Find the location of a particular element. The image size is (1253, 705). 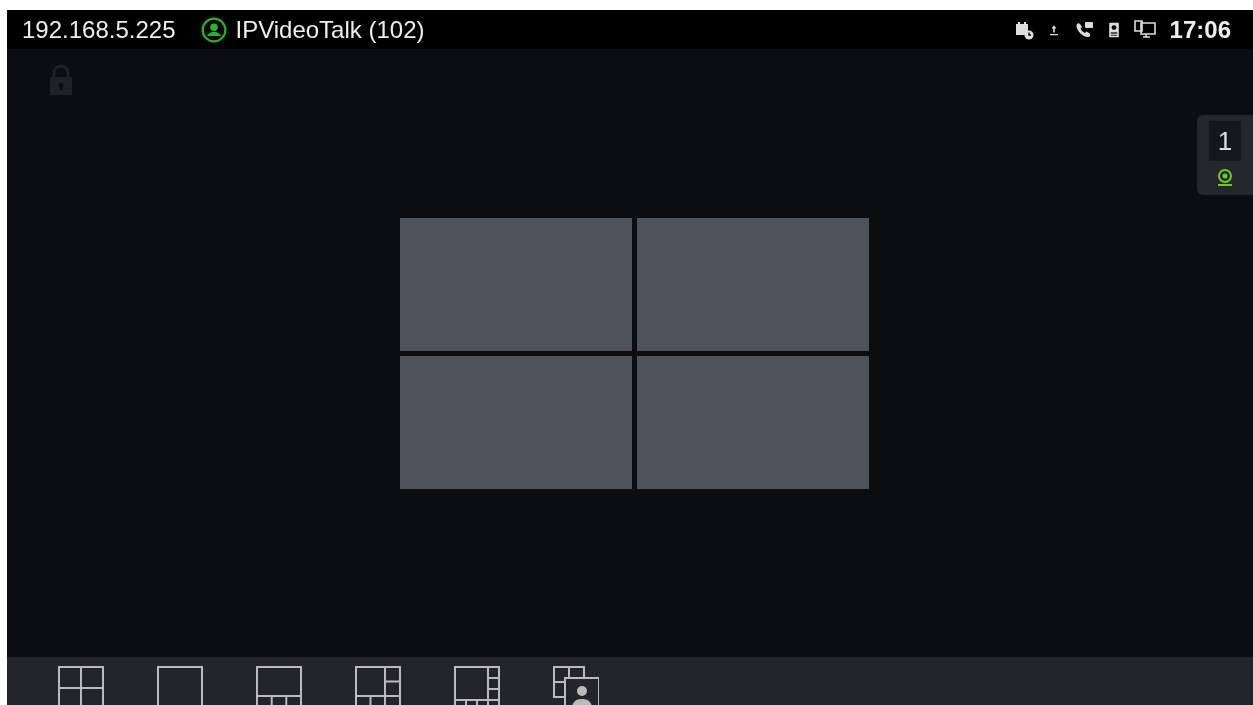

calendar-clock-icon is located at coordinates (1023, 29).